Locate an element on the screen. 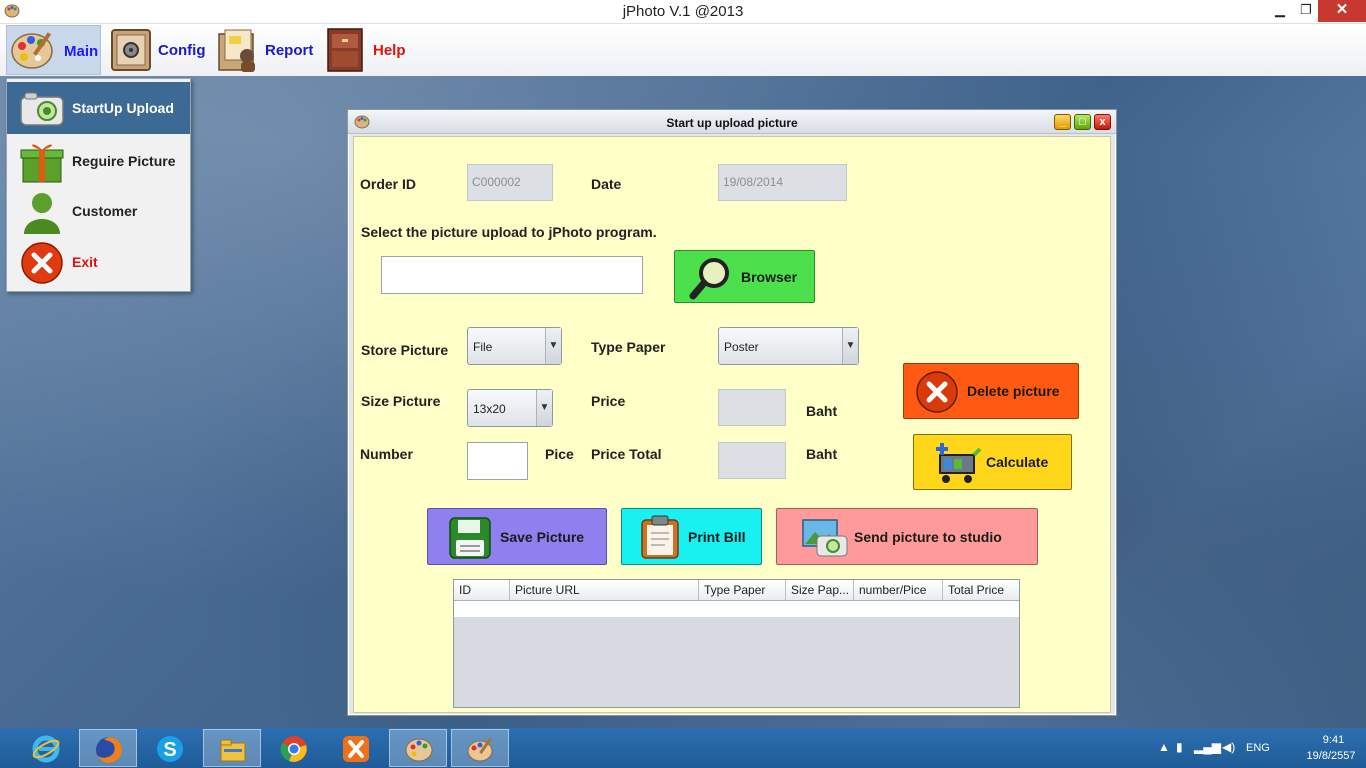  table-row is located at coordinates (736, 609).